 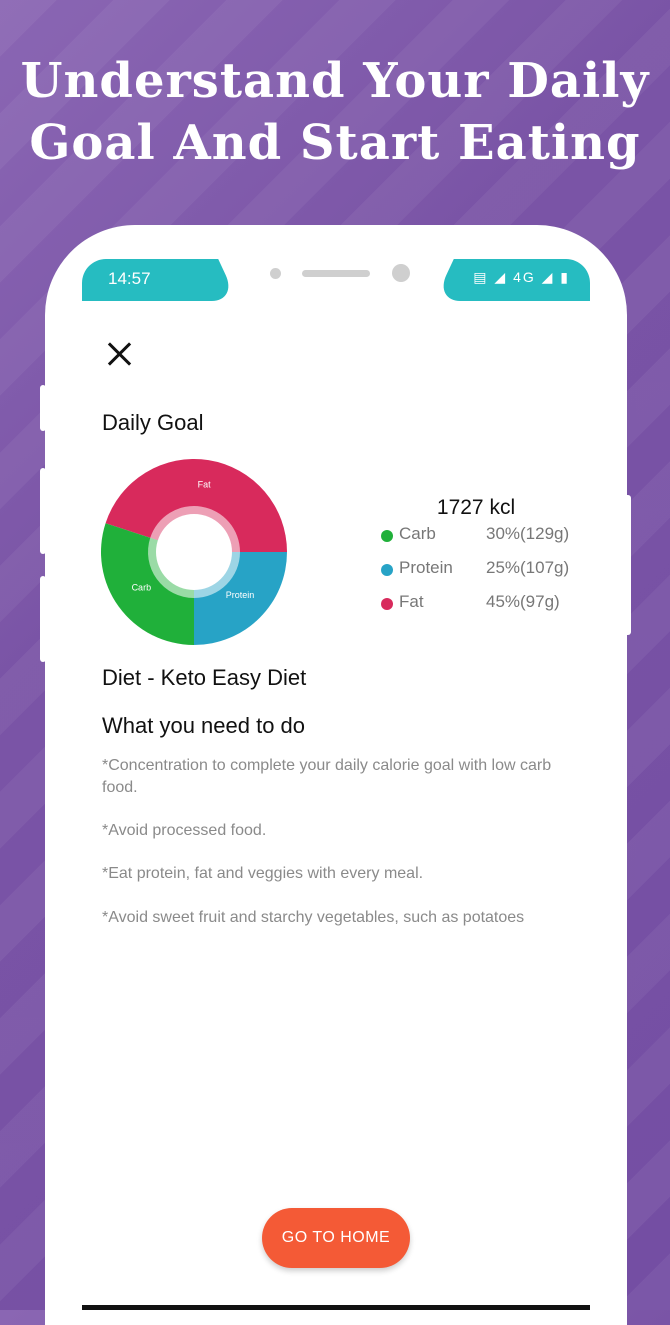 I want to click on status-bar: 14:57 ▤ ◢ 4G ◢ ▮, so click(x=336, y=280).